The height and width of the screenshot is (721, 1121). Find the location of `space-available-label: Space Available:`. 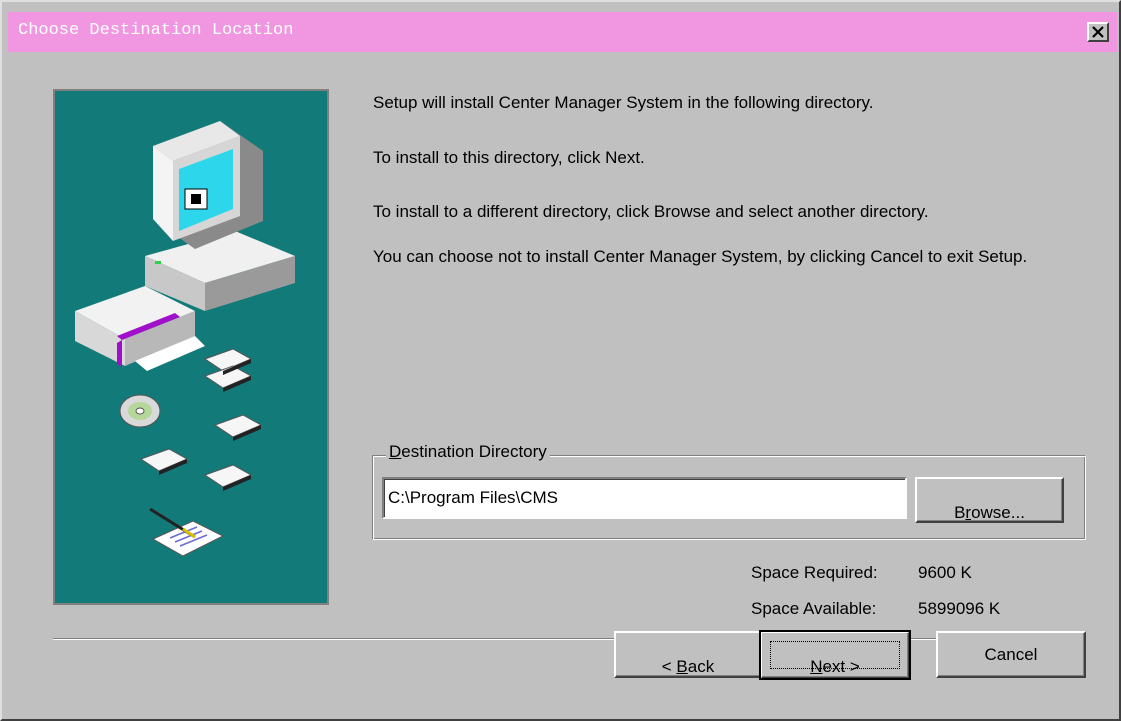

space-available-label: Space Available: is located at coordinates (814, 608).